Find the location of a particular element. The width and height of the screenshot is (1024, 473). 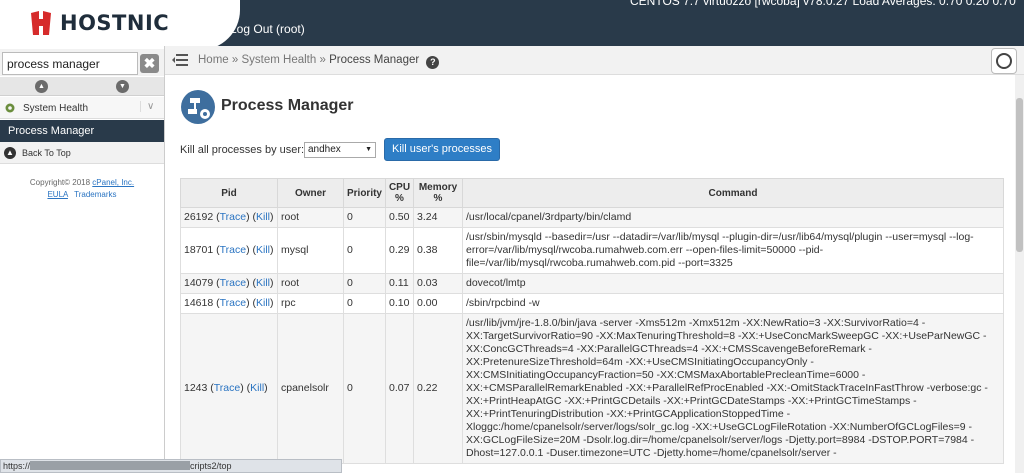

pid-cell: 14079 (Trace) (Kill) is located at coordinates (229, 283).